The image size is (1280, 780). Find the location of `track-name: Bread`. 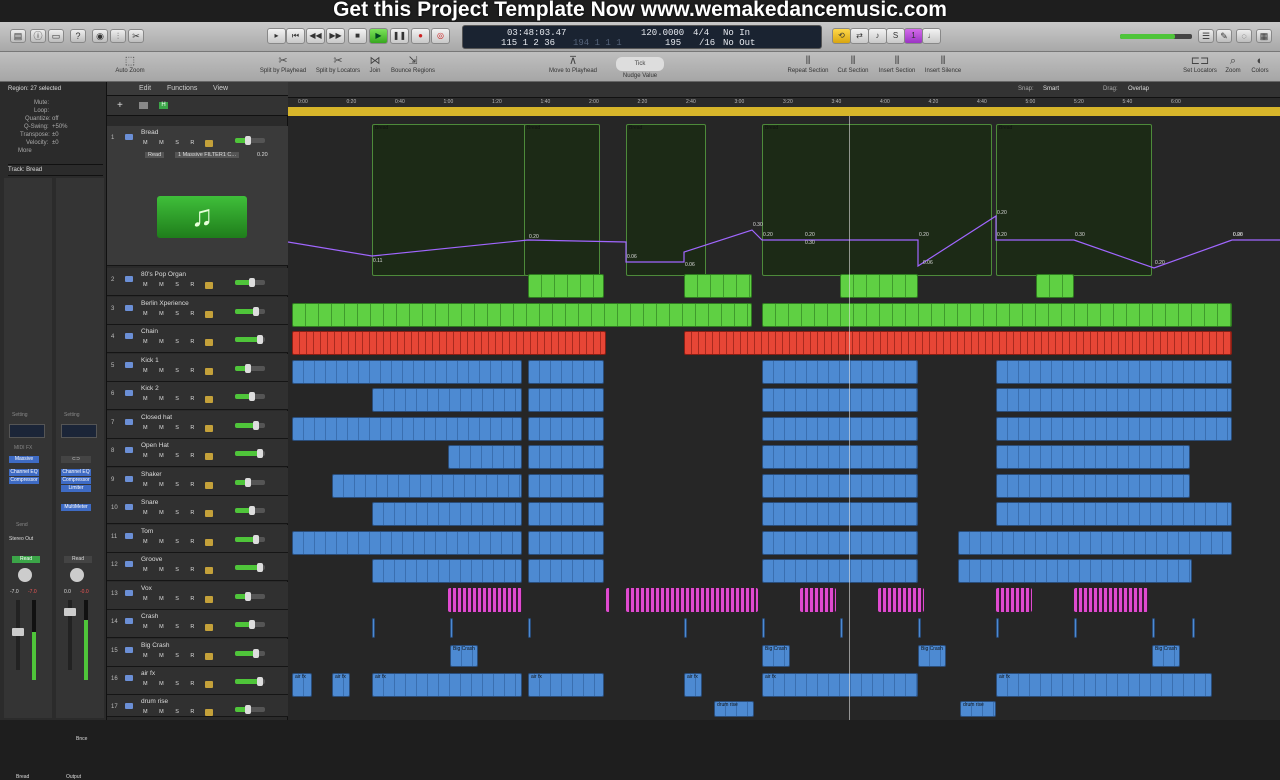

track-name: Bread is located at coordinates (149, 132).